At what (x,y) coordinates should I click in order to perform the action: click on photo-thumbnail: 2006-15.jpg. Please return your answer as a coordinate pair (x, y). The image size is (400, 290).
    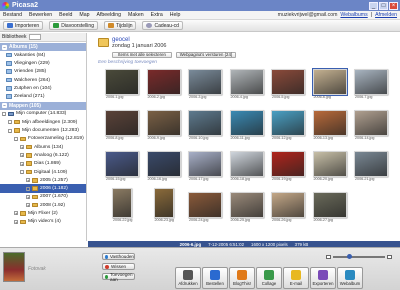
    Looking at the image, I should click on (122, 166).